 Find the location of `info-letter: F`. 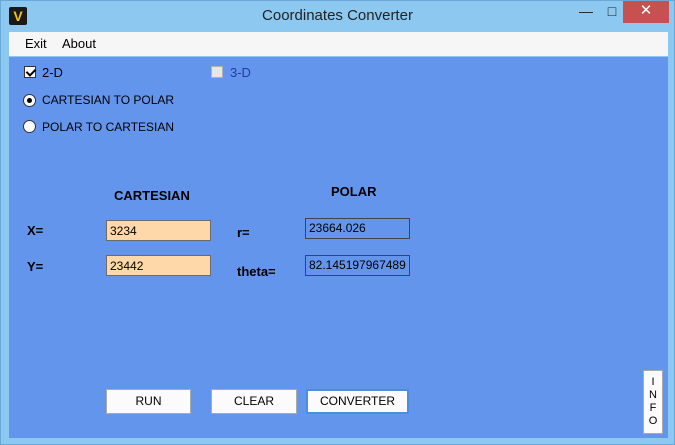

info-letter: F is located at coordinates (653, 408).